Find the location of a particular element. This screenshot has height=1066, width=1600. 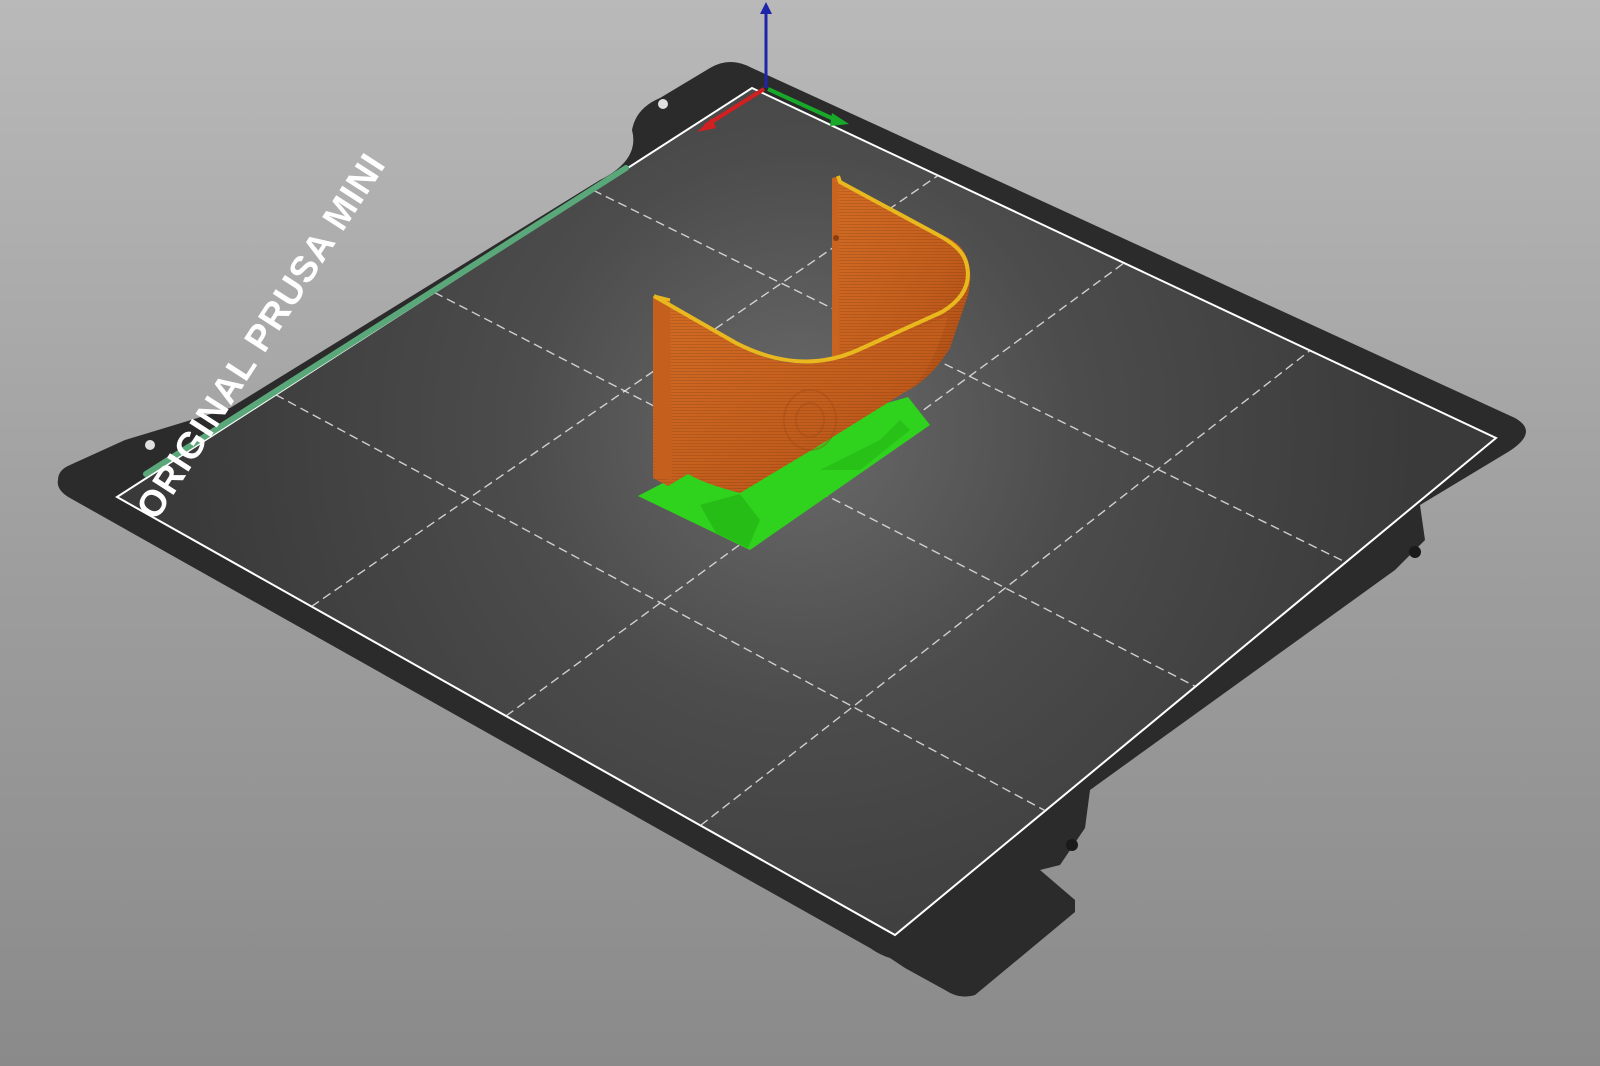

z-axis-arrow is located at coordinates (766, 8).